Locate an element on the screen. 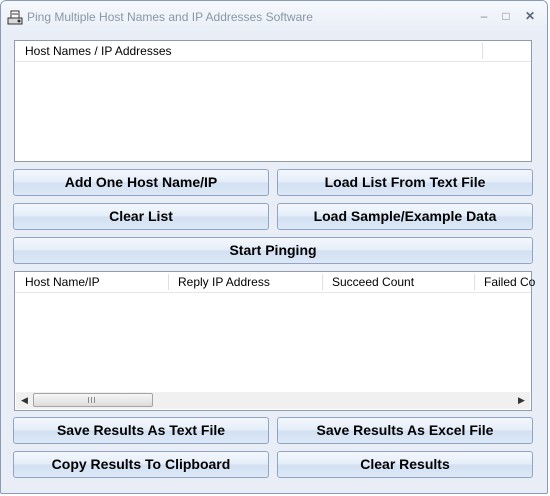 Image resolution: width=550 pixels, height=496 pixels. load-list-button: Load List From Text File is located at coordinates (405, 182).